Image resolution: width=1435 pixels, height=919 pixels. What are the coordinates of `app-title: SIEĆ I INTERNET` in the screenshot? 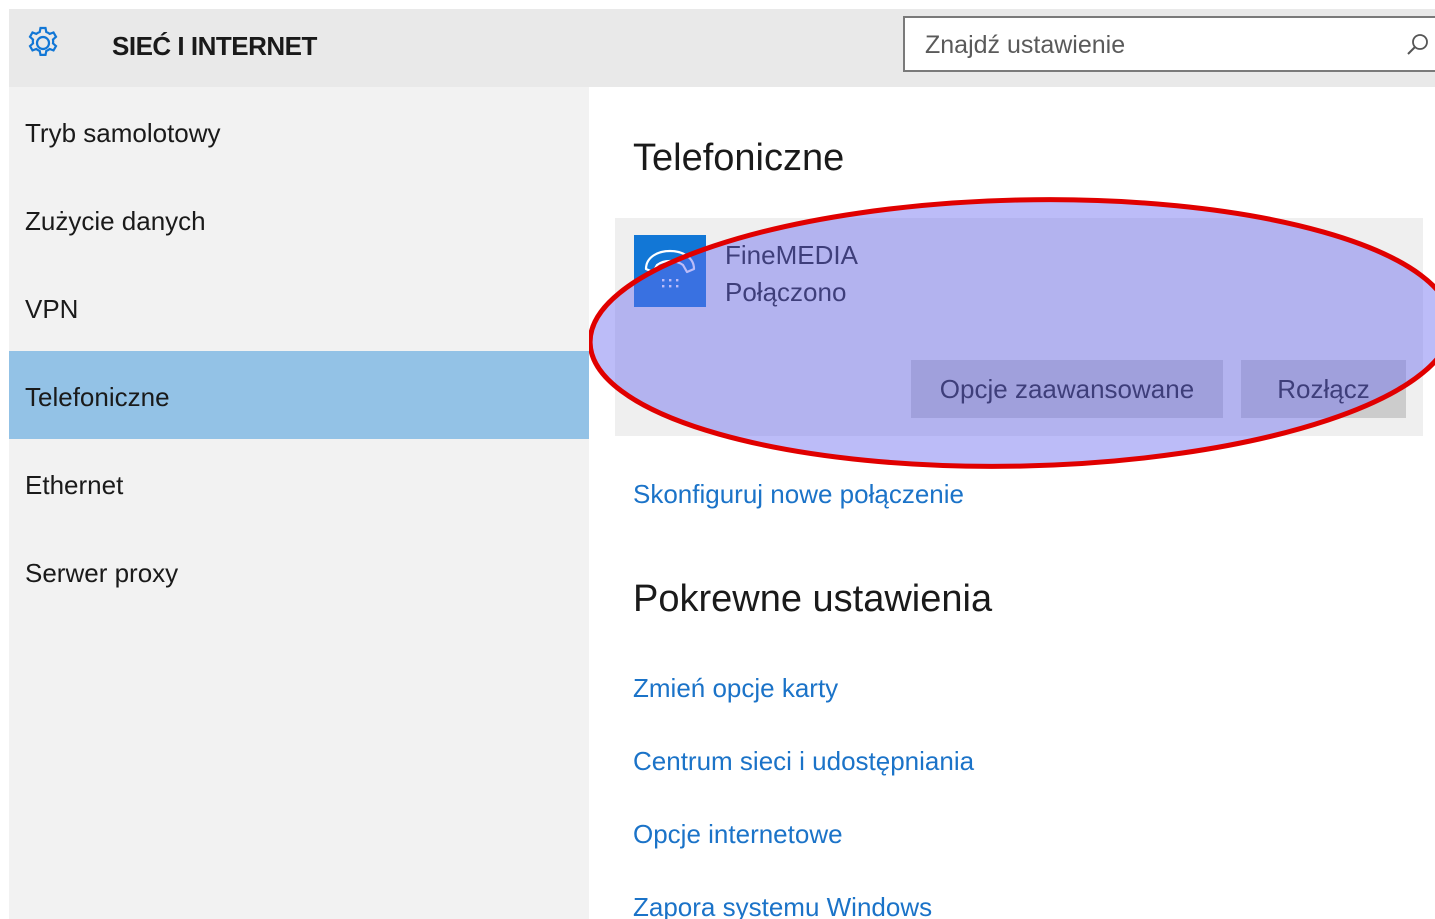 It's located at (214, 46).